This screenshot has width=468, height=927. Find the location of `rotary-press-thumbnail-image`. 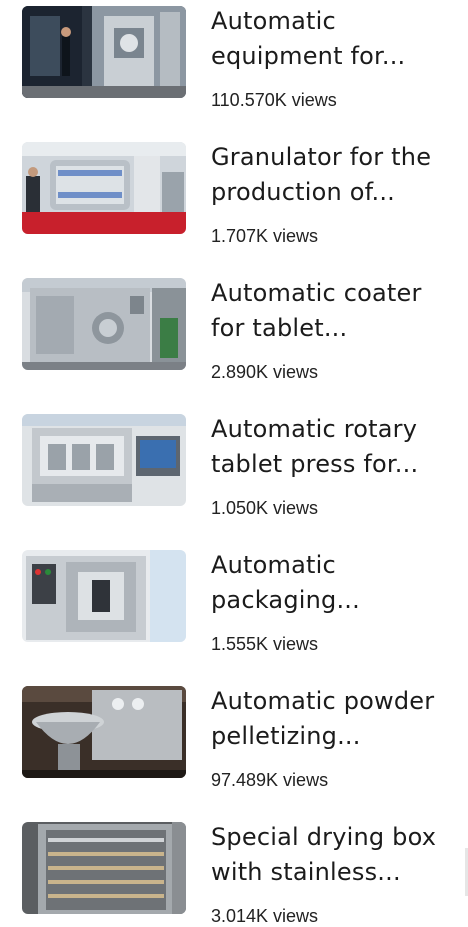

rotary-press-thumbnail-image is located at coordinates (104, 460).